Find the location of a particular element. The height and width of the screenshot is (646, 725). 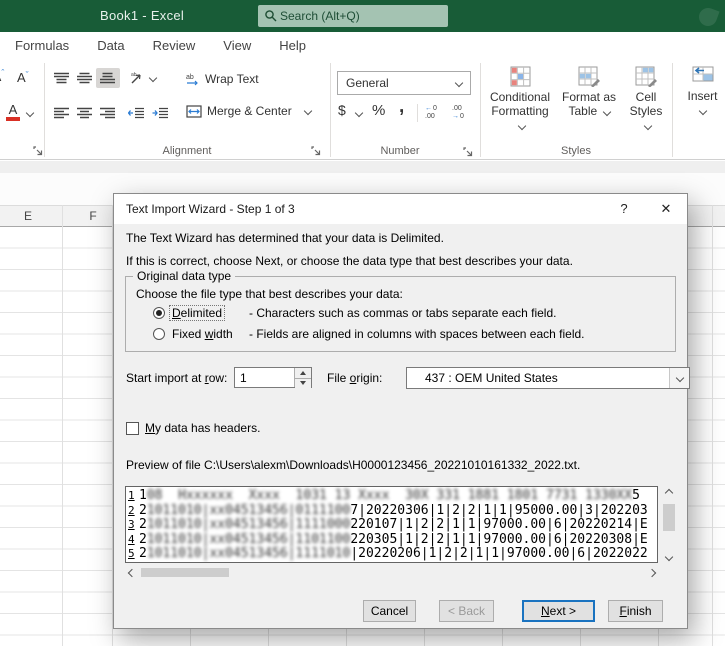

align-left-button is located at coordinates (62, 113).